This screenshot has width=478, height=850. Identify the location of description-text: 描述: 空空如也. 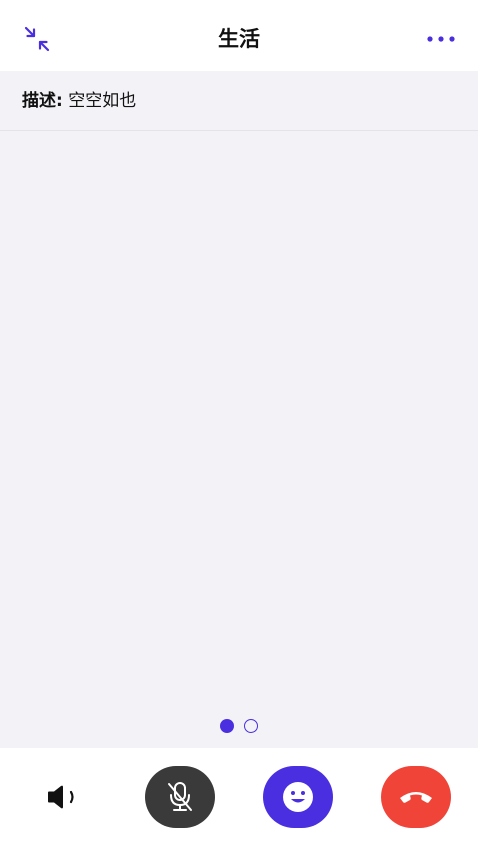
(79, 101).